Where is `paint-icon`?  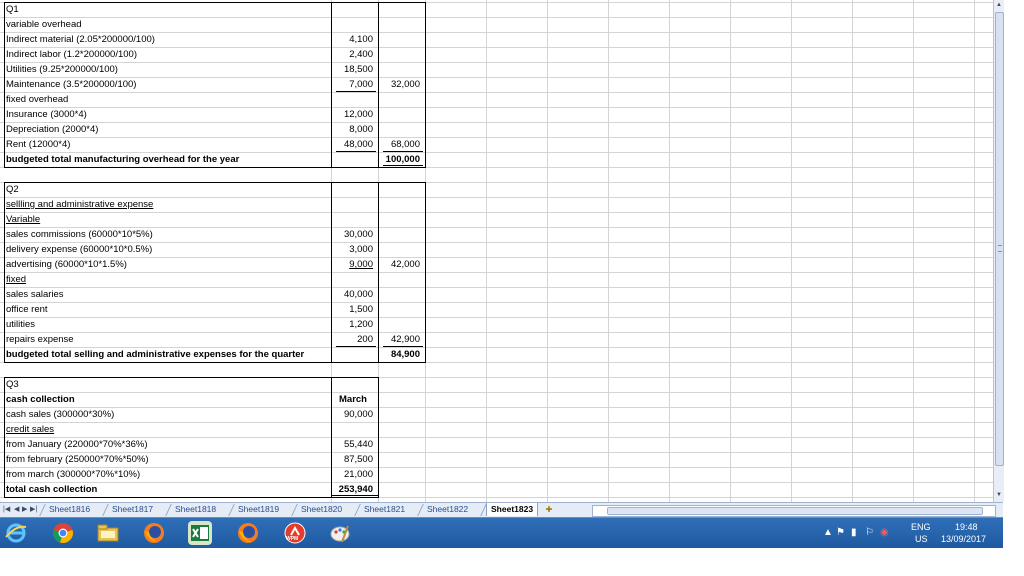
paint-icon is located at coordinates (340, 533).